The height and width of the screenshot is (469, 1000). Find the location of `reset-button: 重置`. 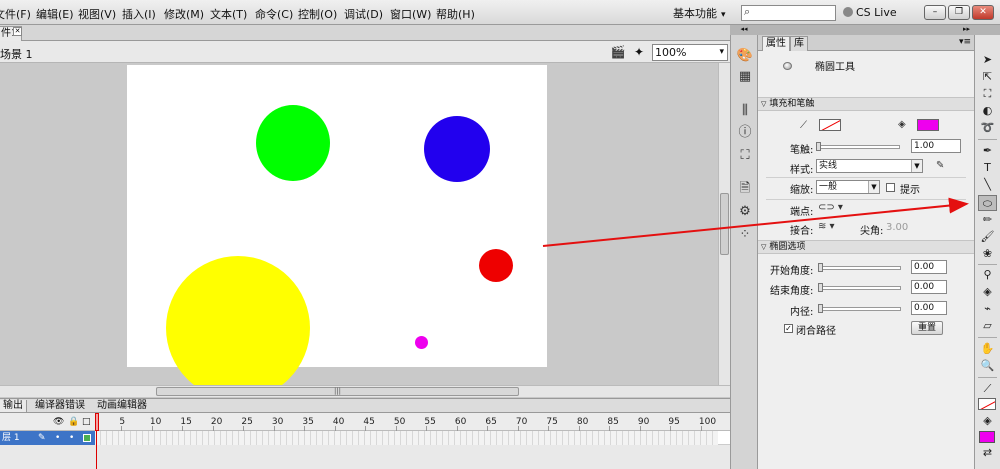

reset-button: 重置 is located at coordinates (927, 328).